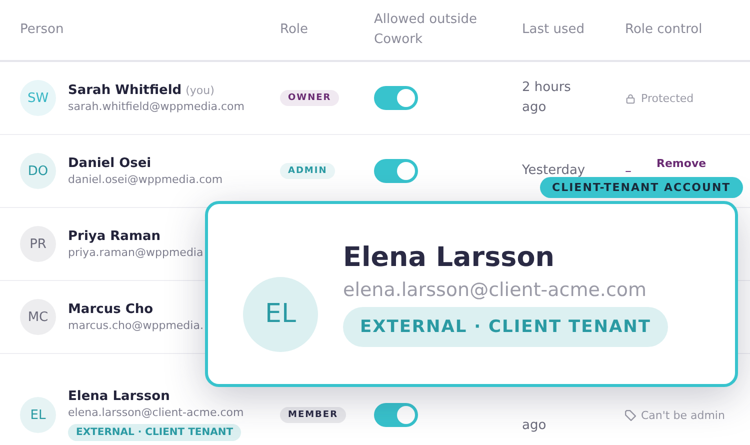 The height and width of the screenshot is (445, 750). I want to click on avatar: MC, so click(38, 317).